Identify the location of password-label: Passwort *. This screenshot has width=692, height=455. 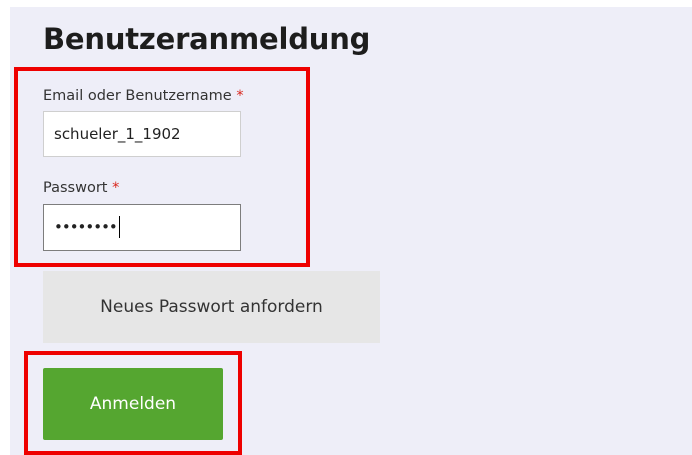
(81, 188).